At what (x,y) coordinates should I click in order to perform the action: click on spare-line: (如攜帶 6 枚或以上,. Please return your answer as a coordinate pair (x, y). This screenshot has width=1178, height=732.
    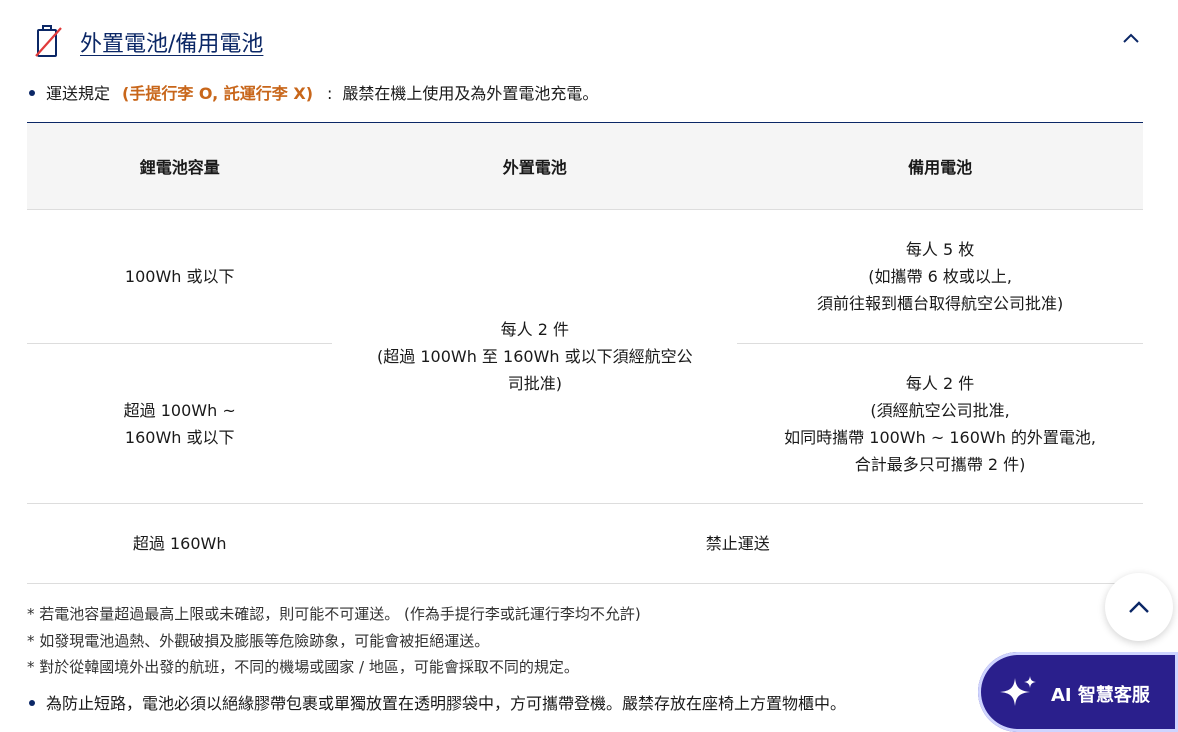
    Looking at the image, I should click on (940, 276).